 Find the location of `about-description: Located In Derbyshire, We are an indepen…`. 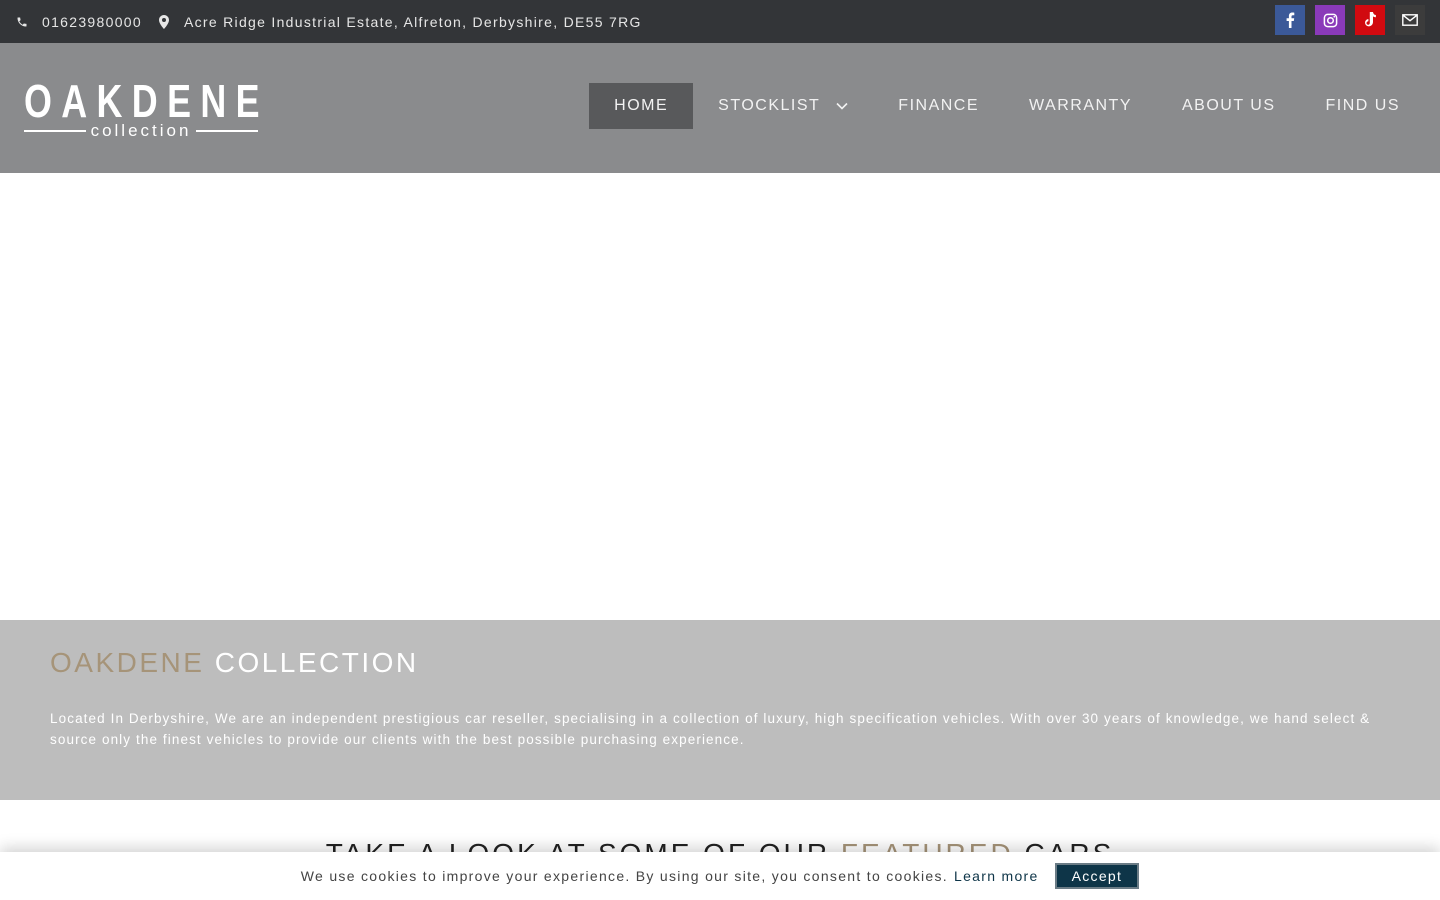

about-description: Located In Derbyshire, We are an indepen… is located at coordinates (710, 729).